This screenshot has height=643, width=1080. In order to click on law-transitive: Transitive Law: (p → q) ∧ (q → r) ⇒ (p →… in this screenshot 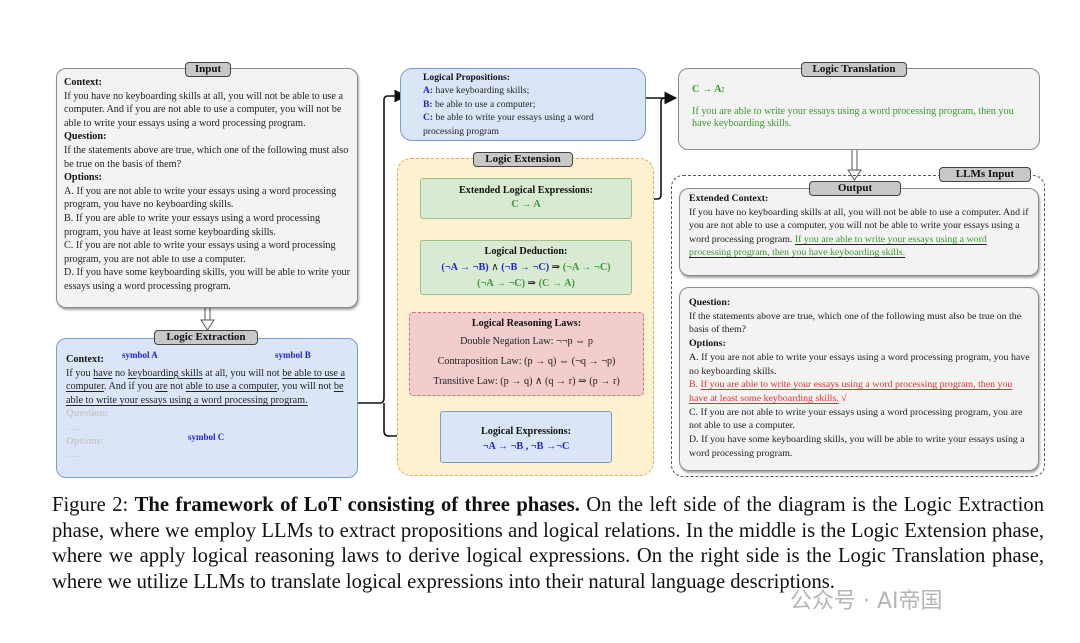, I will do `click(526, 381)`.